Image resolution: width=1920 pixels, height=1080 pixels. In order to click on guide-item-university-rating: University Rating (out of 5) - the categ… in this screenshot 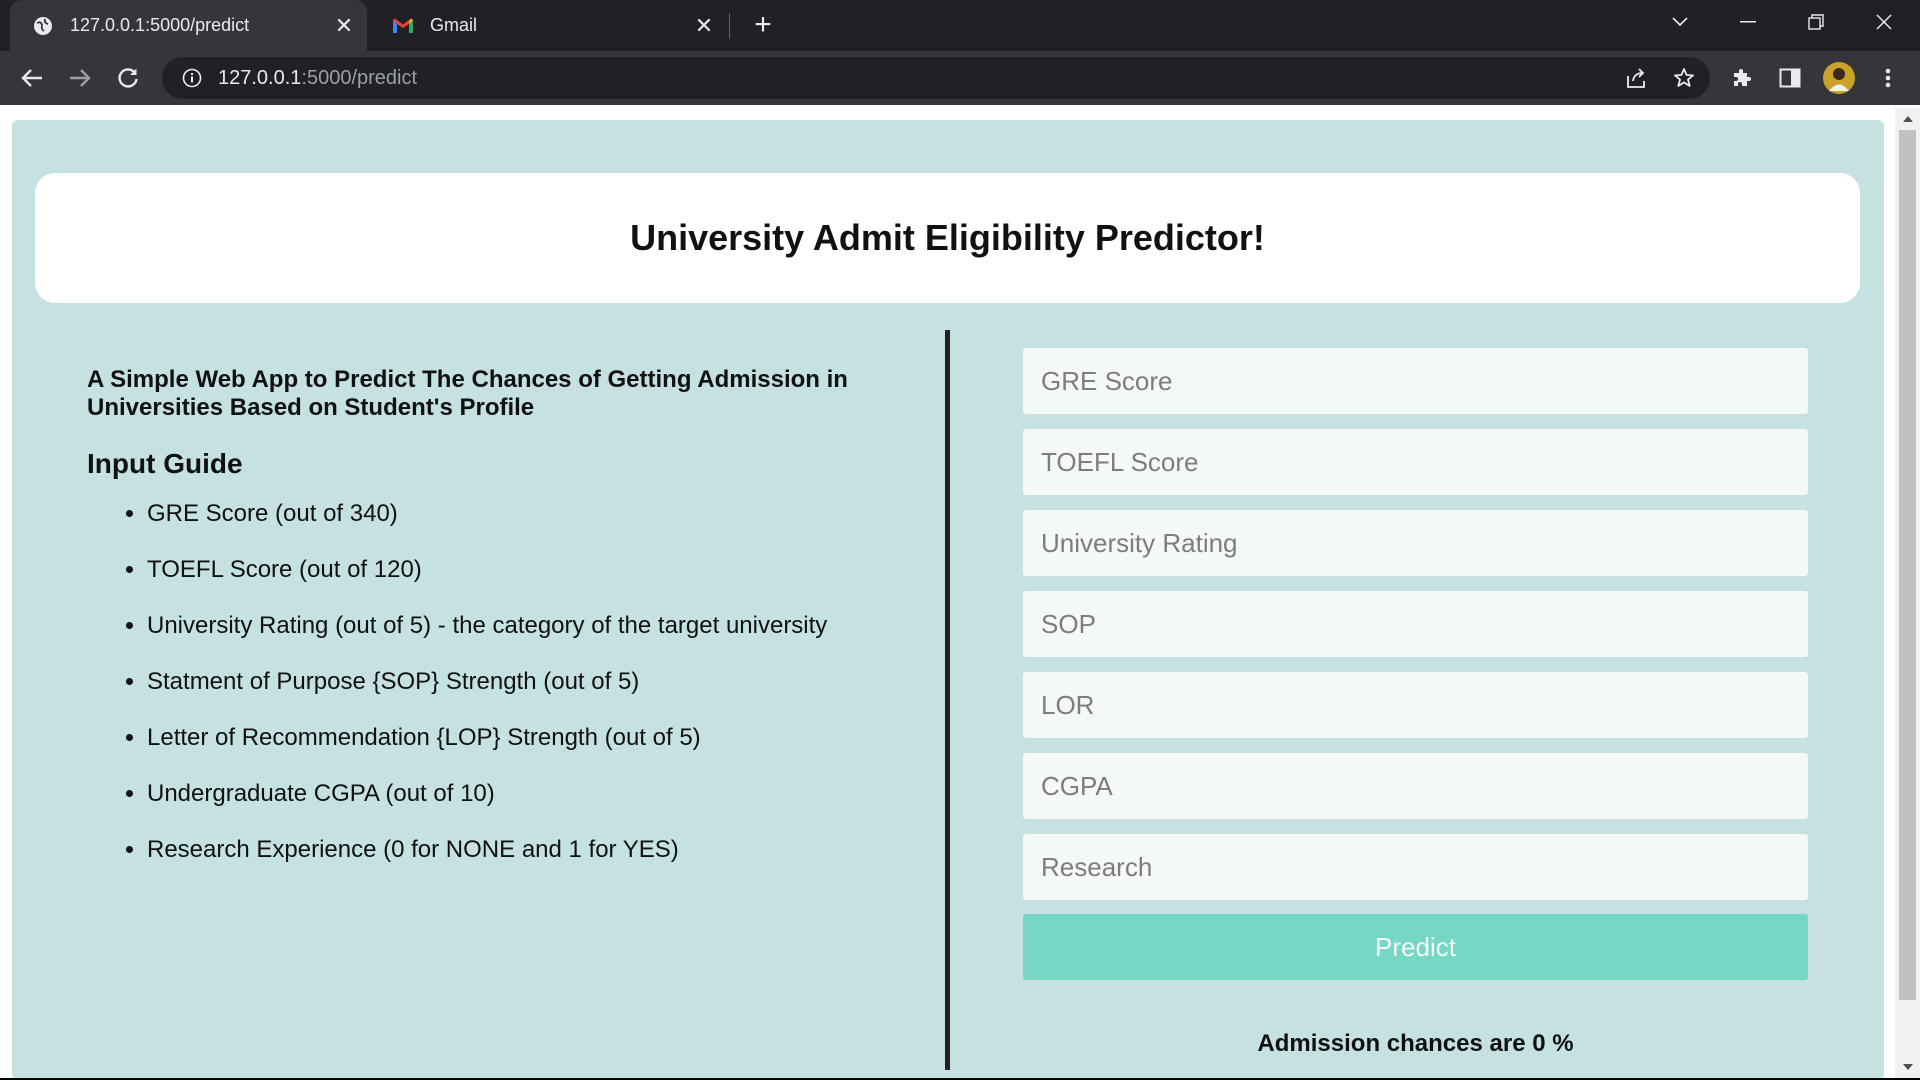, I will do `click(517, 640)`.